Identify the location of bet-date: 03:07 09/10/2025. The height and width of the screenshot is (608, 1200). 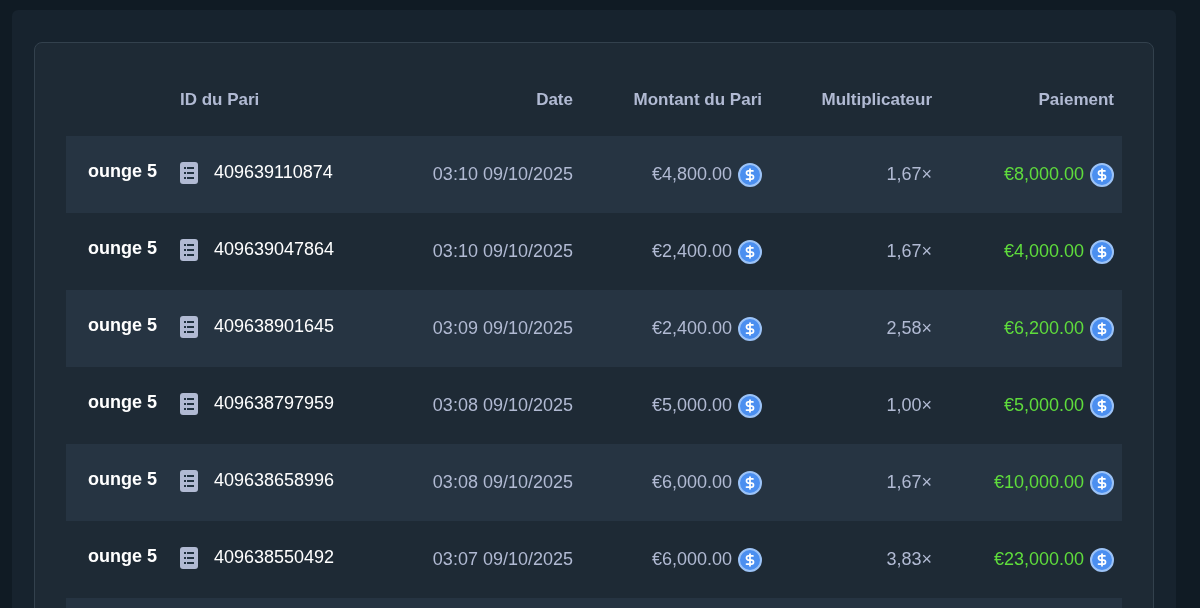
(502, 559).